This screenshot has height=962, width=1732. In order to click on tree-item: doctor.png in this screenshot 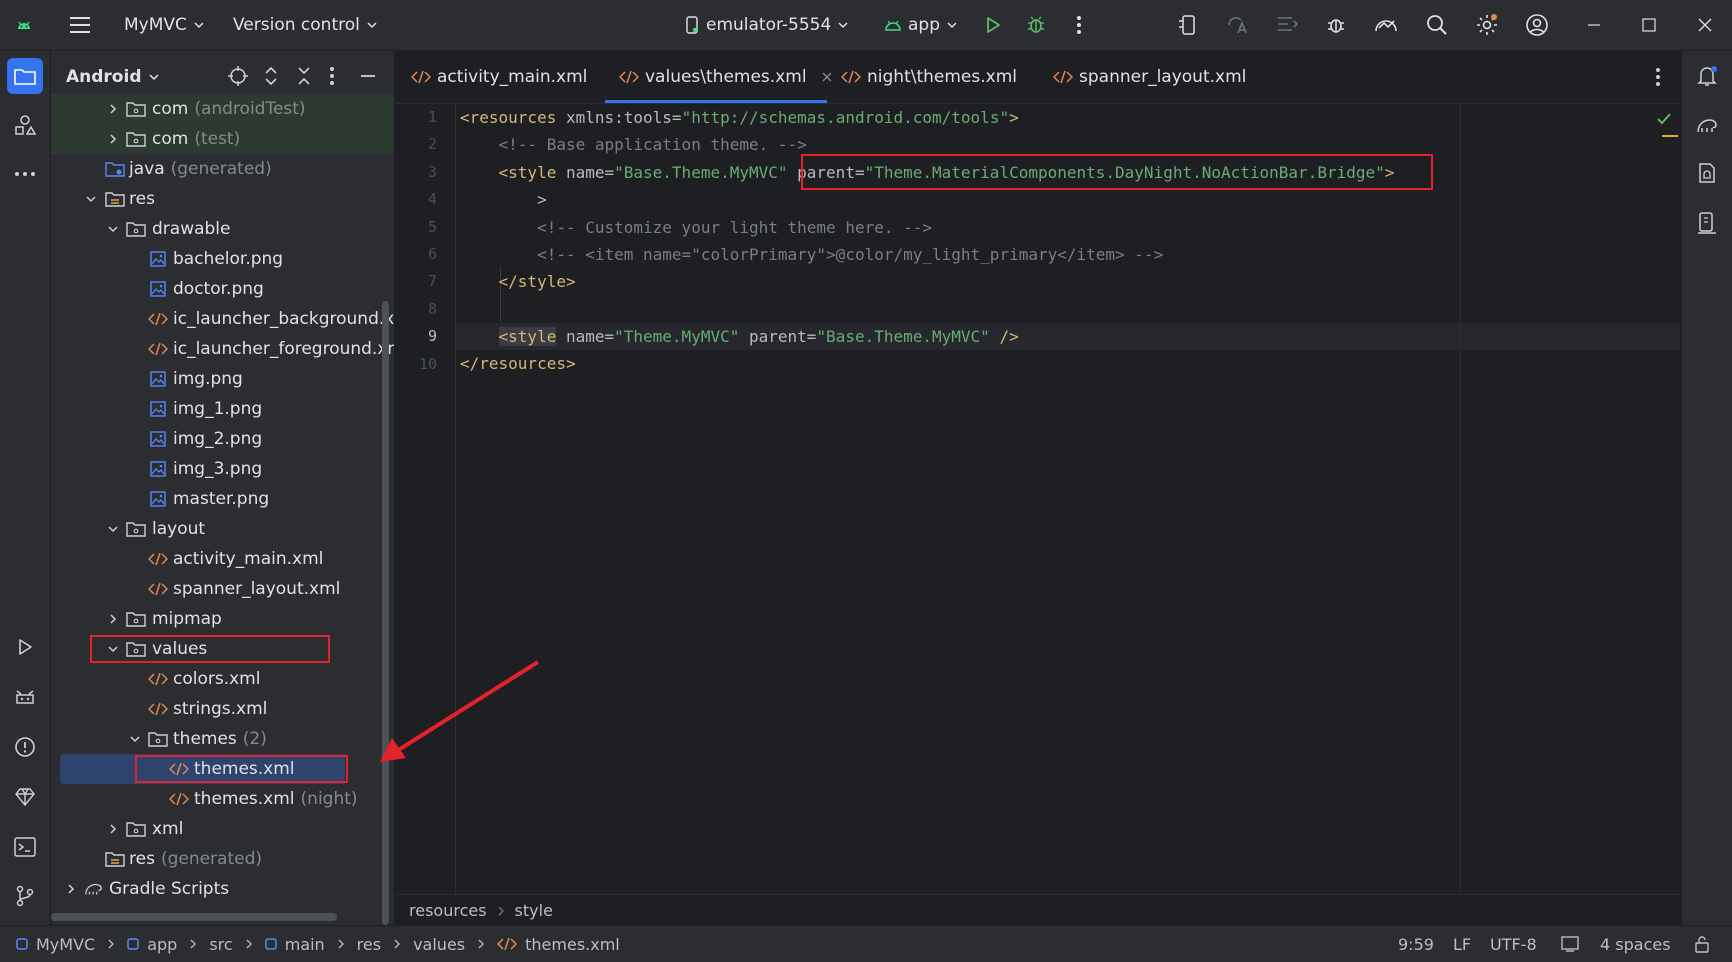, I will do `click(222, 289)`.